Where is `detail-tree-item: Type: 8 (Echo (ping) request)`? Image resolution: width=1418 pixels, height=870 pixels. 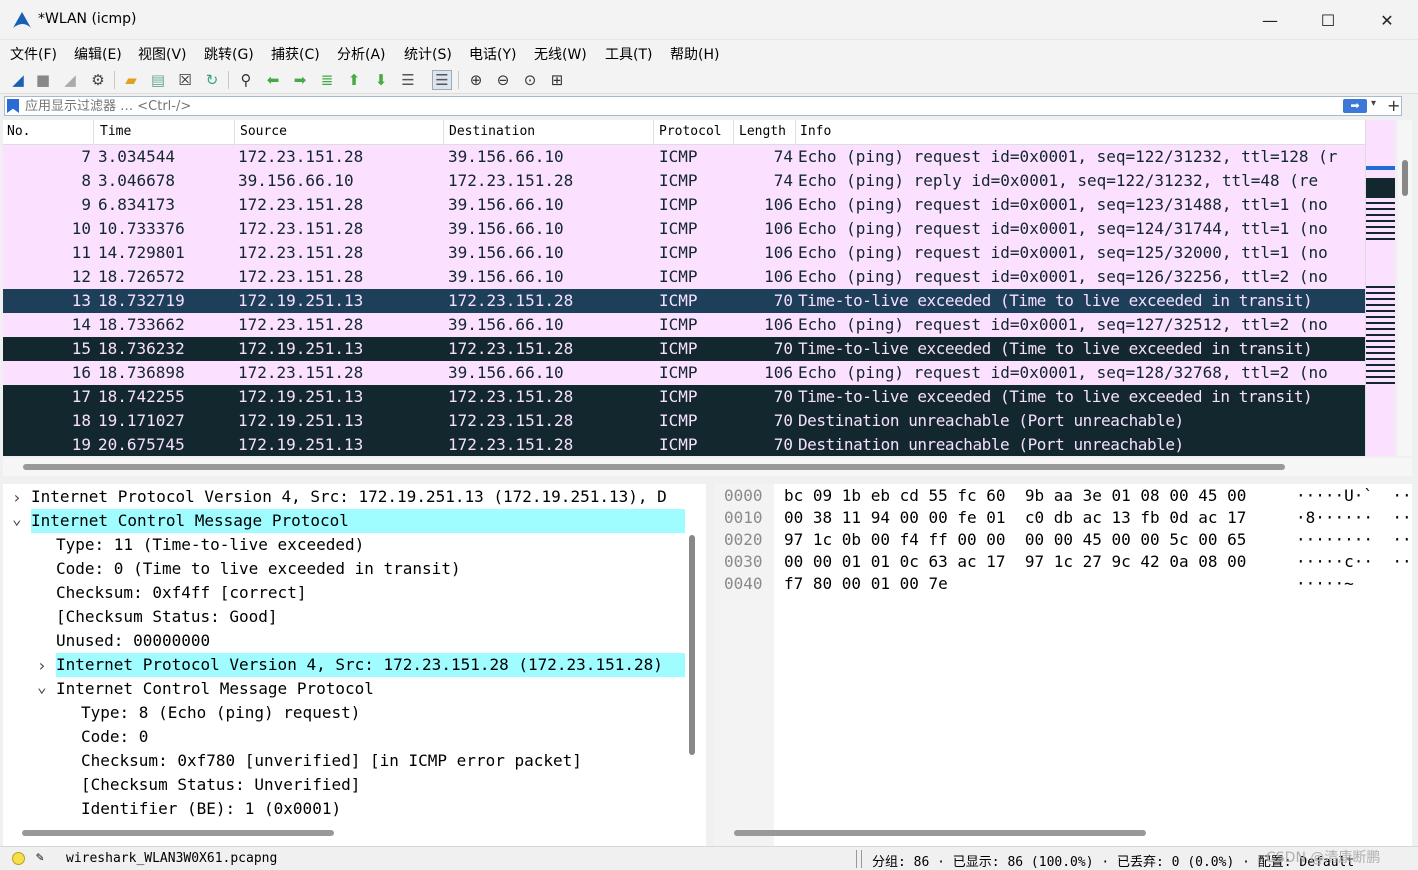 detail-tree-item: Type: 8 (Echo (ping) request) is located at coordinates (220, 713).